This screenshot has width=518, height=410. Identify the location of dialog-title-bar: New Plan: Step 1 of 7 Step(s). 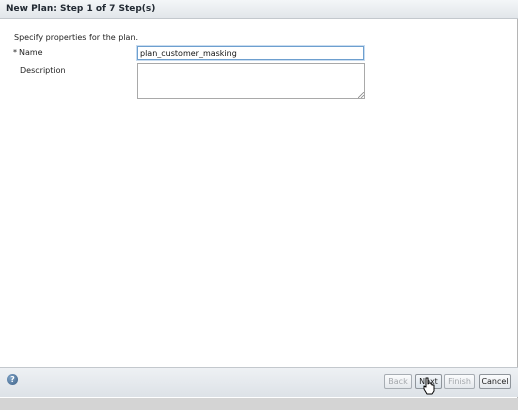
(259, 9).